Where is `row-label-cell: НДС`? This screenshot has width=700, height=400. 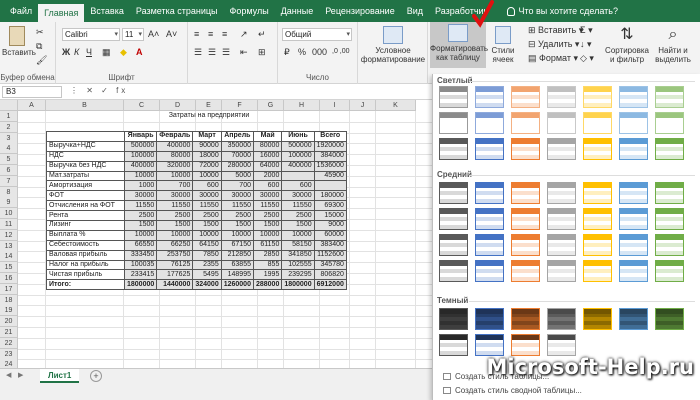 row-label-cell: НДС is located at coordinates (85, 156).